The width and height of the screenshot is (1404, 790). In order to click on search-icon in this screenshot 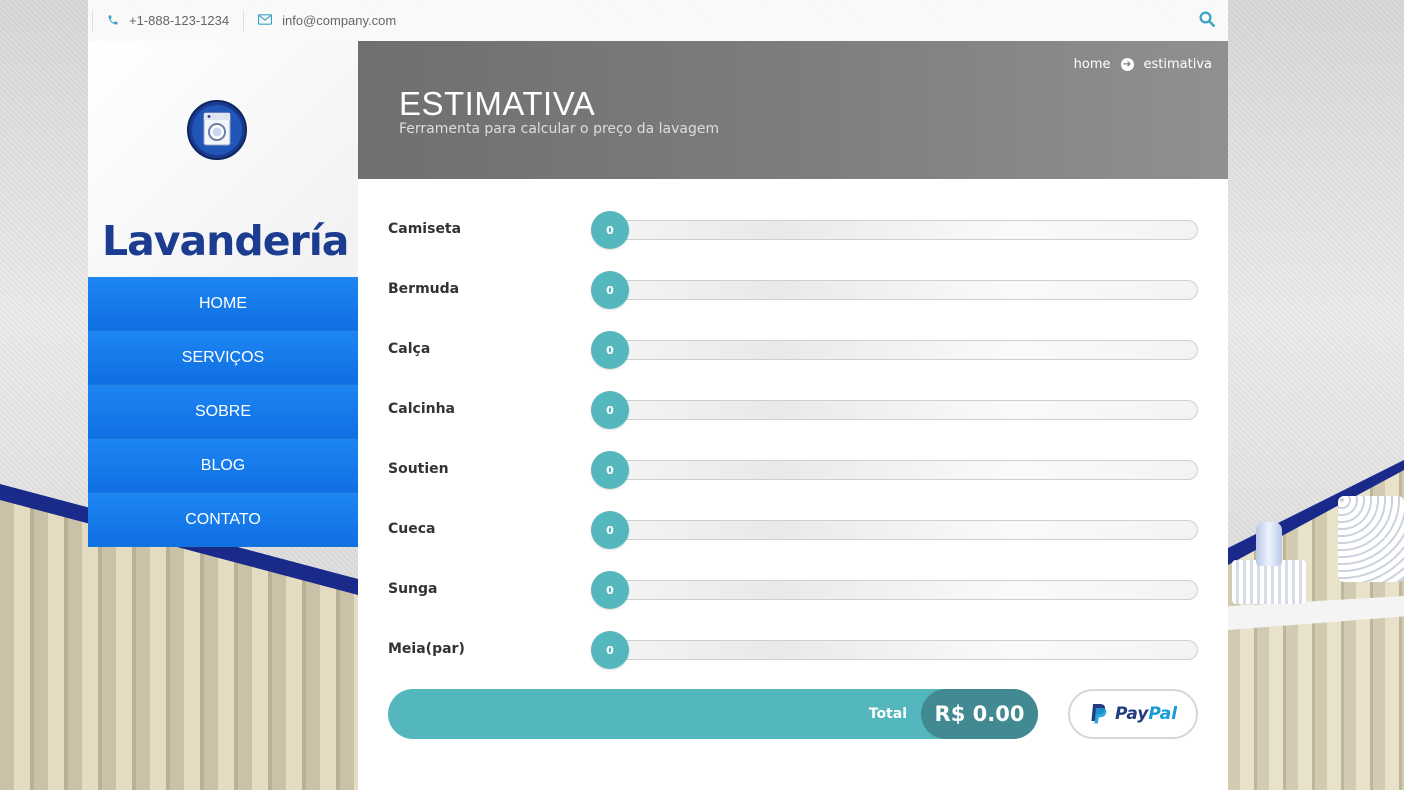, I will do `click(1207, 21)`.